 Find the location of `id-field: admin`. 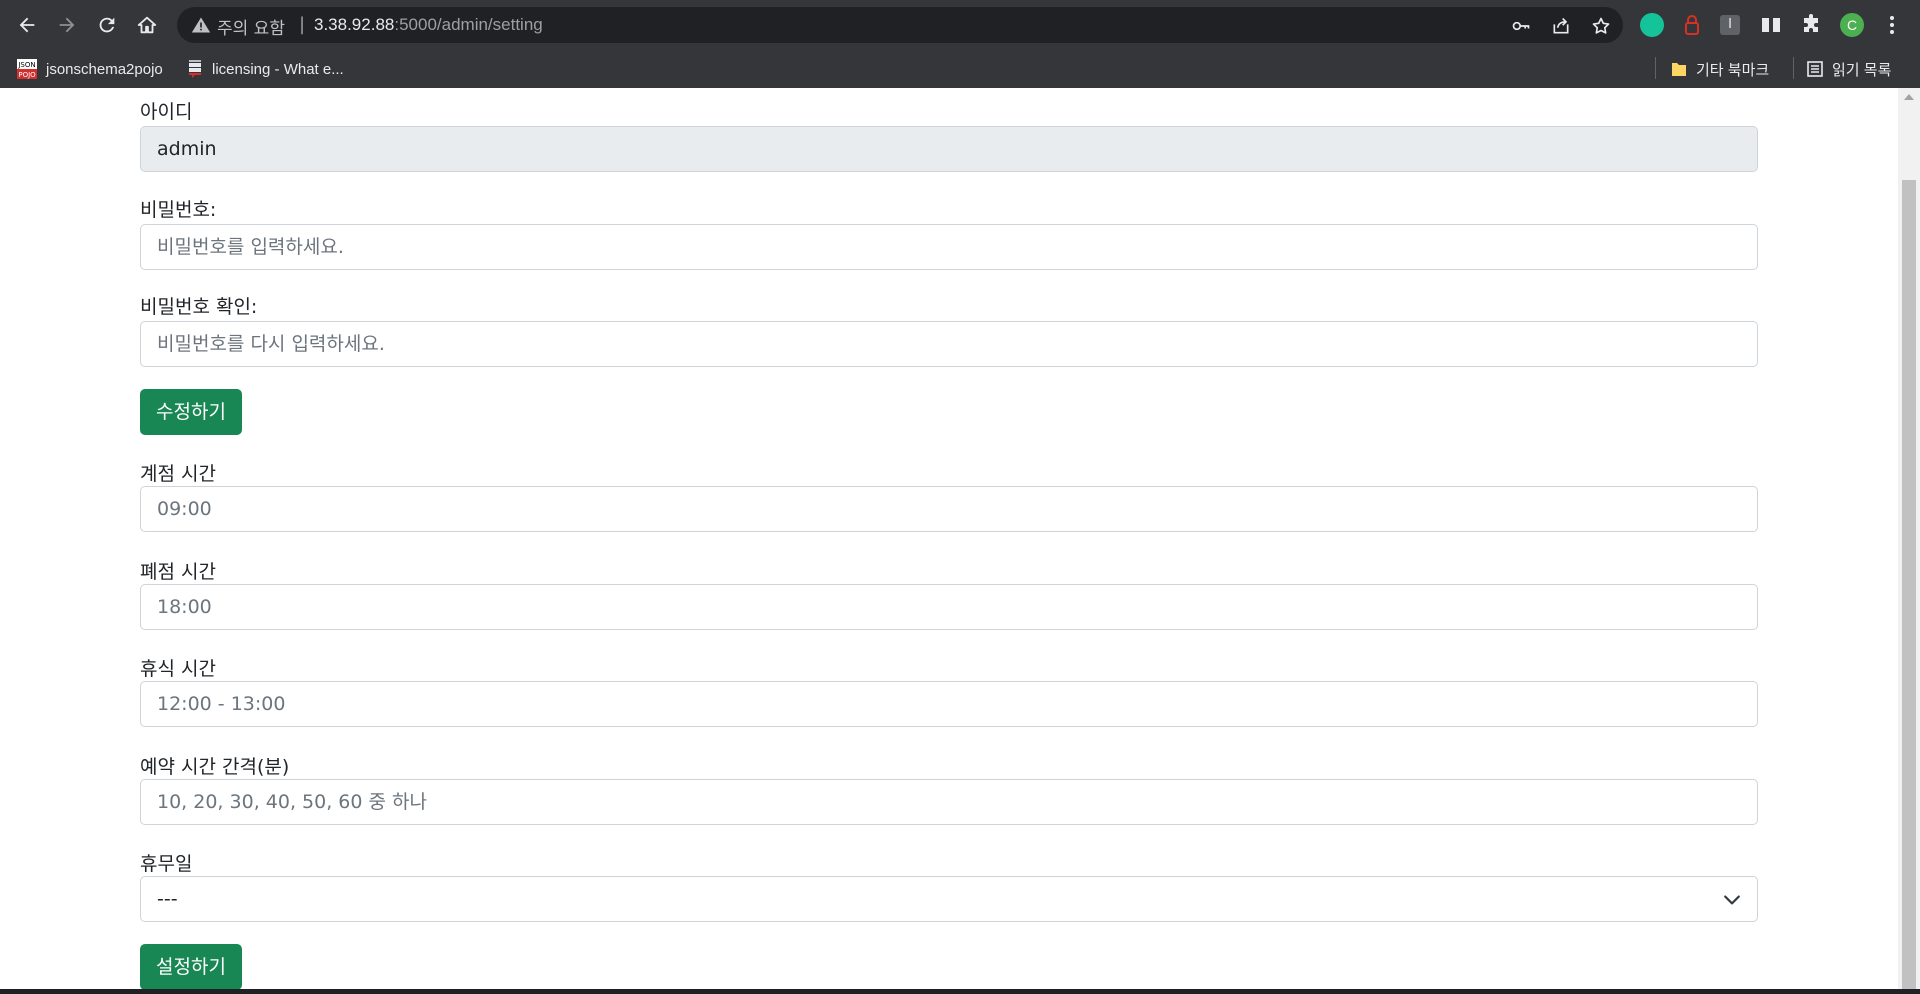

id-field: admin is located at coordinates (949, 149).